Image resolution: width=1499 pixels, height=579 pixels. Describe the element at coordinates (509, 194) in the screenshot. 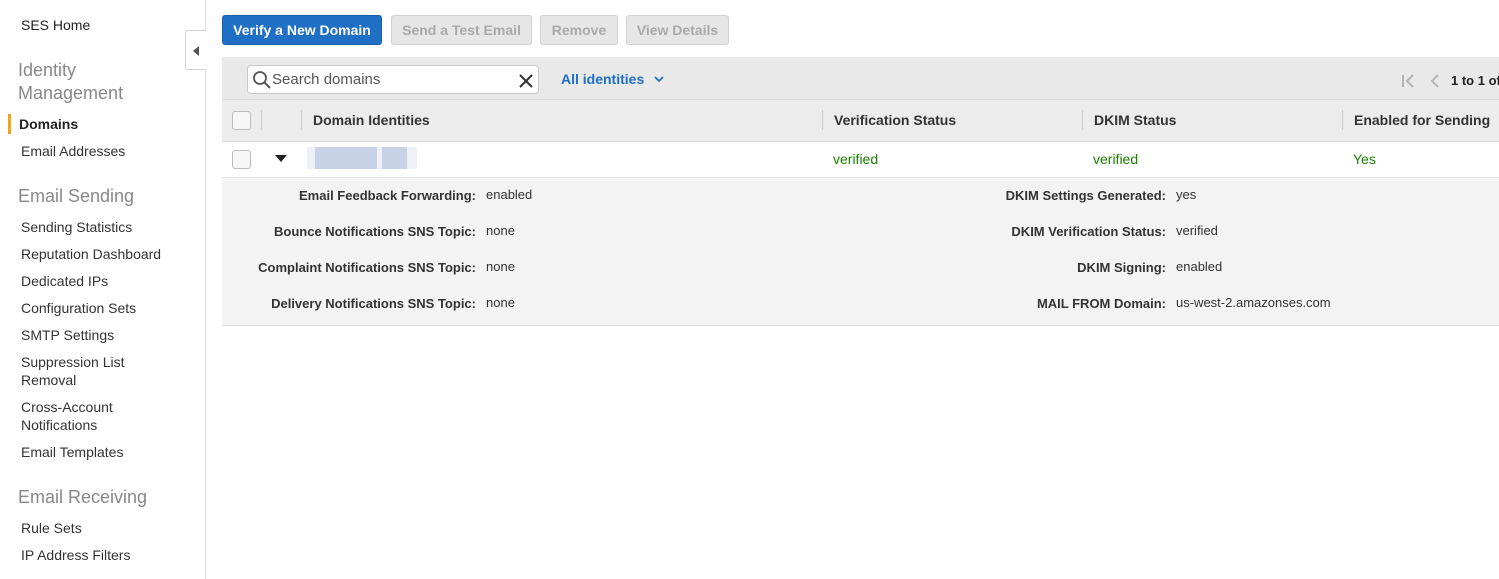

I see `detail-value-email-feedback-forwarding: enabled` at that location.